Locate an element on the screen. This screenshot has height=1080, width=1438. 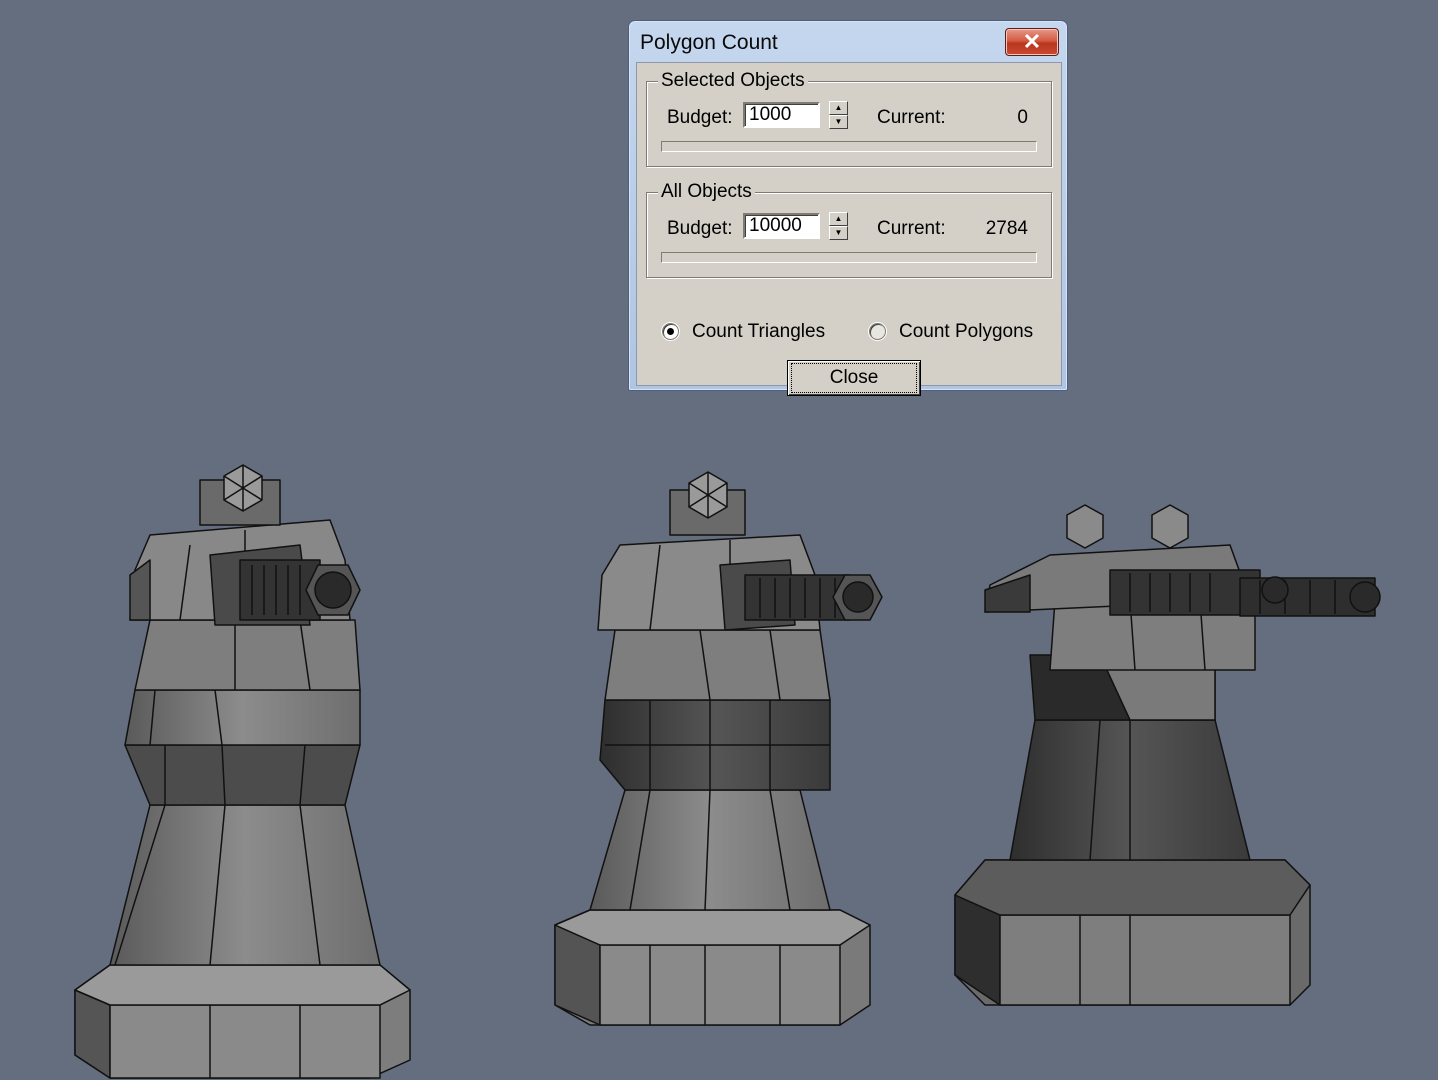
count-polygons-radio is located at coordinates (877, 331).